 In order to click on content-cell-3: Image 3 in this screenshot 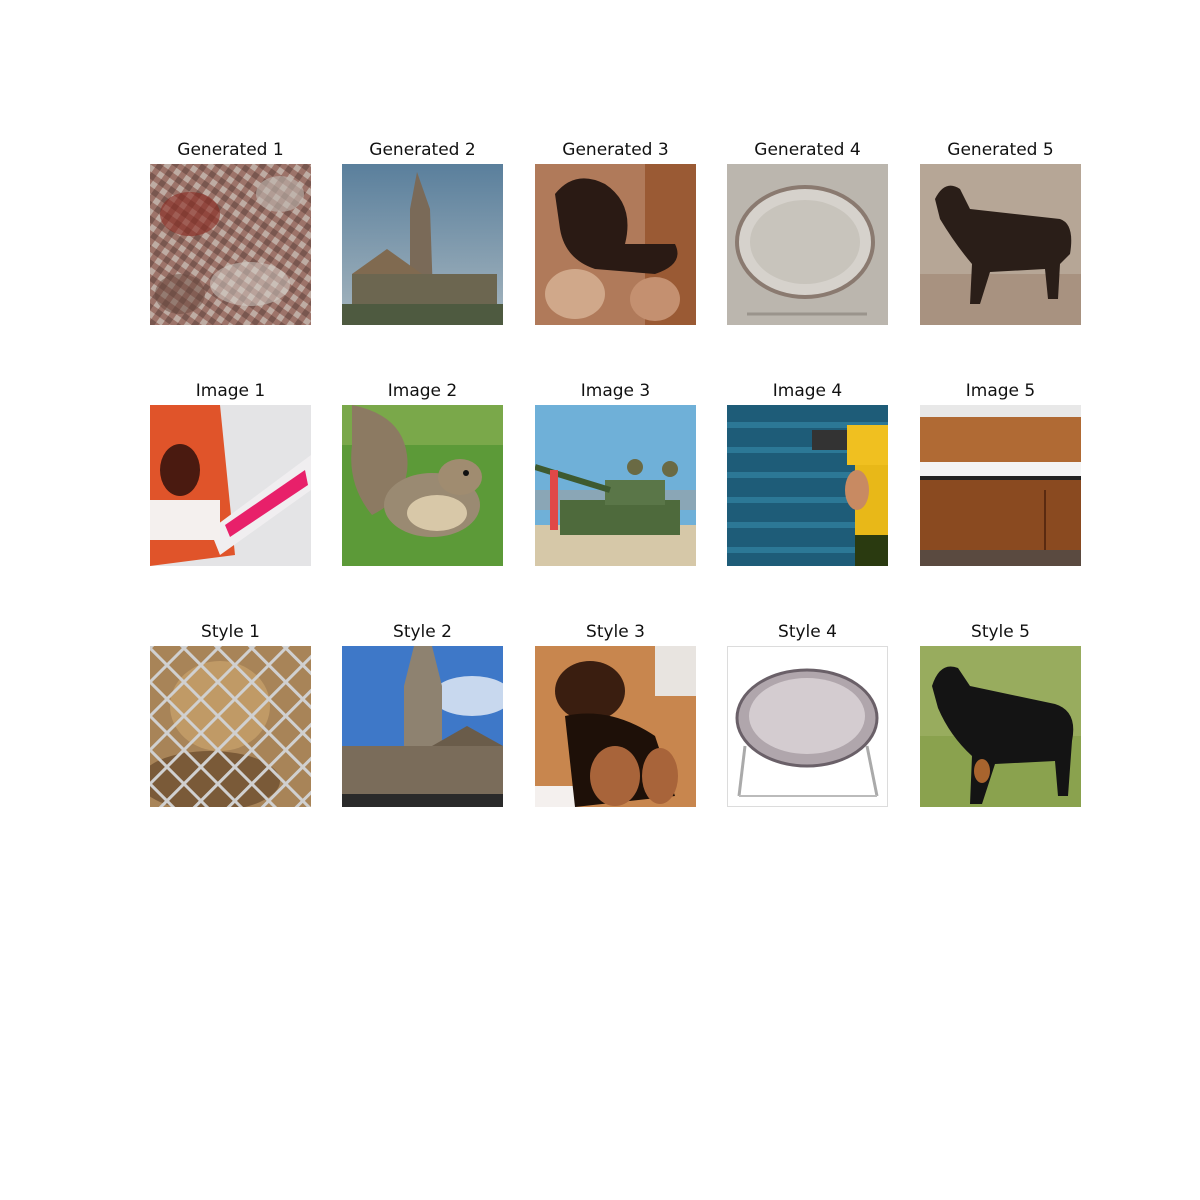, I will do `click(615, 473)`.